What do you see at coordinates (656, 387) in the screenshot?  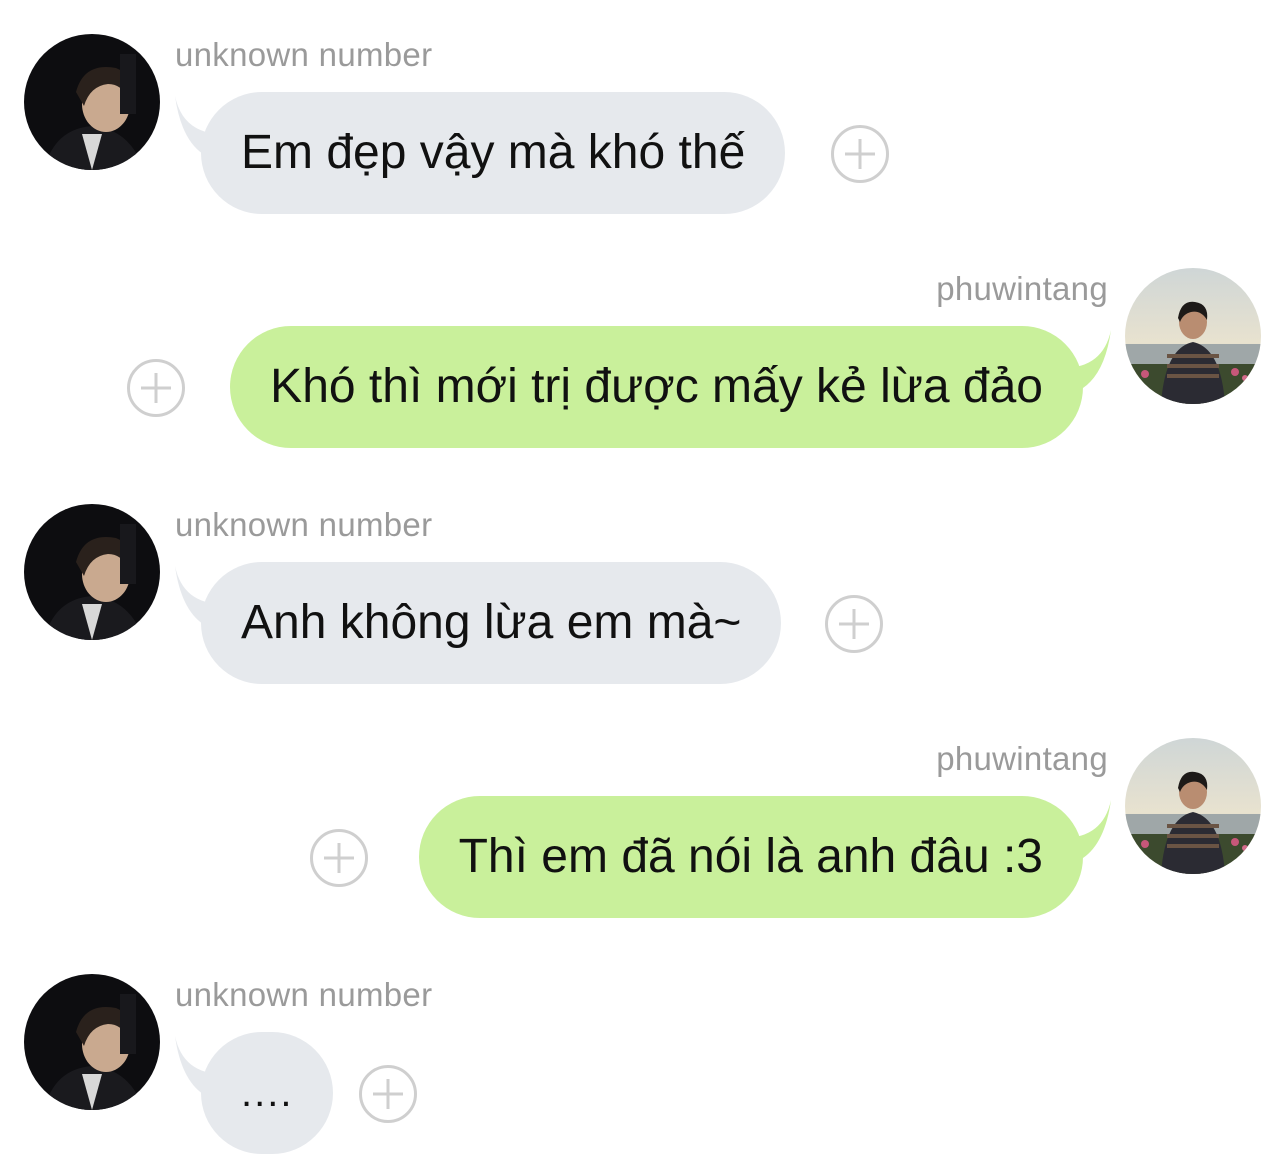 I see `message-bubble-outgoing: Khó thì mới trị được mấy kẻ lừa đảo` at bounding box center [656, 387].